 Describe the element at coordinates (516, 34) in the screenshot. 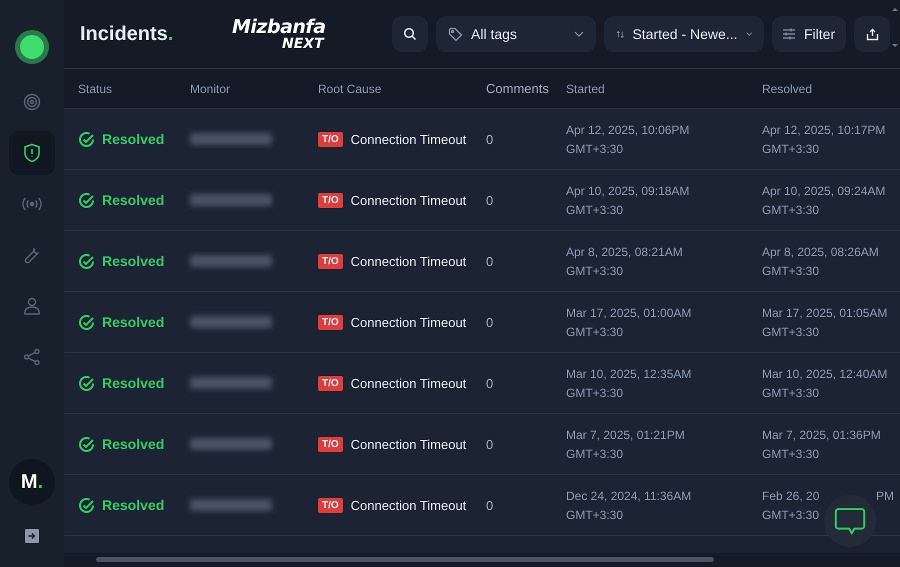

I see `tags-dropdown: All tags` at that location.